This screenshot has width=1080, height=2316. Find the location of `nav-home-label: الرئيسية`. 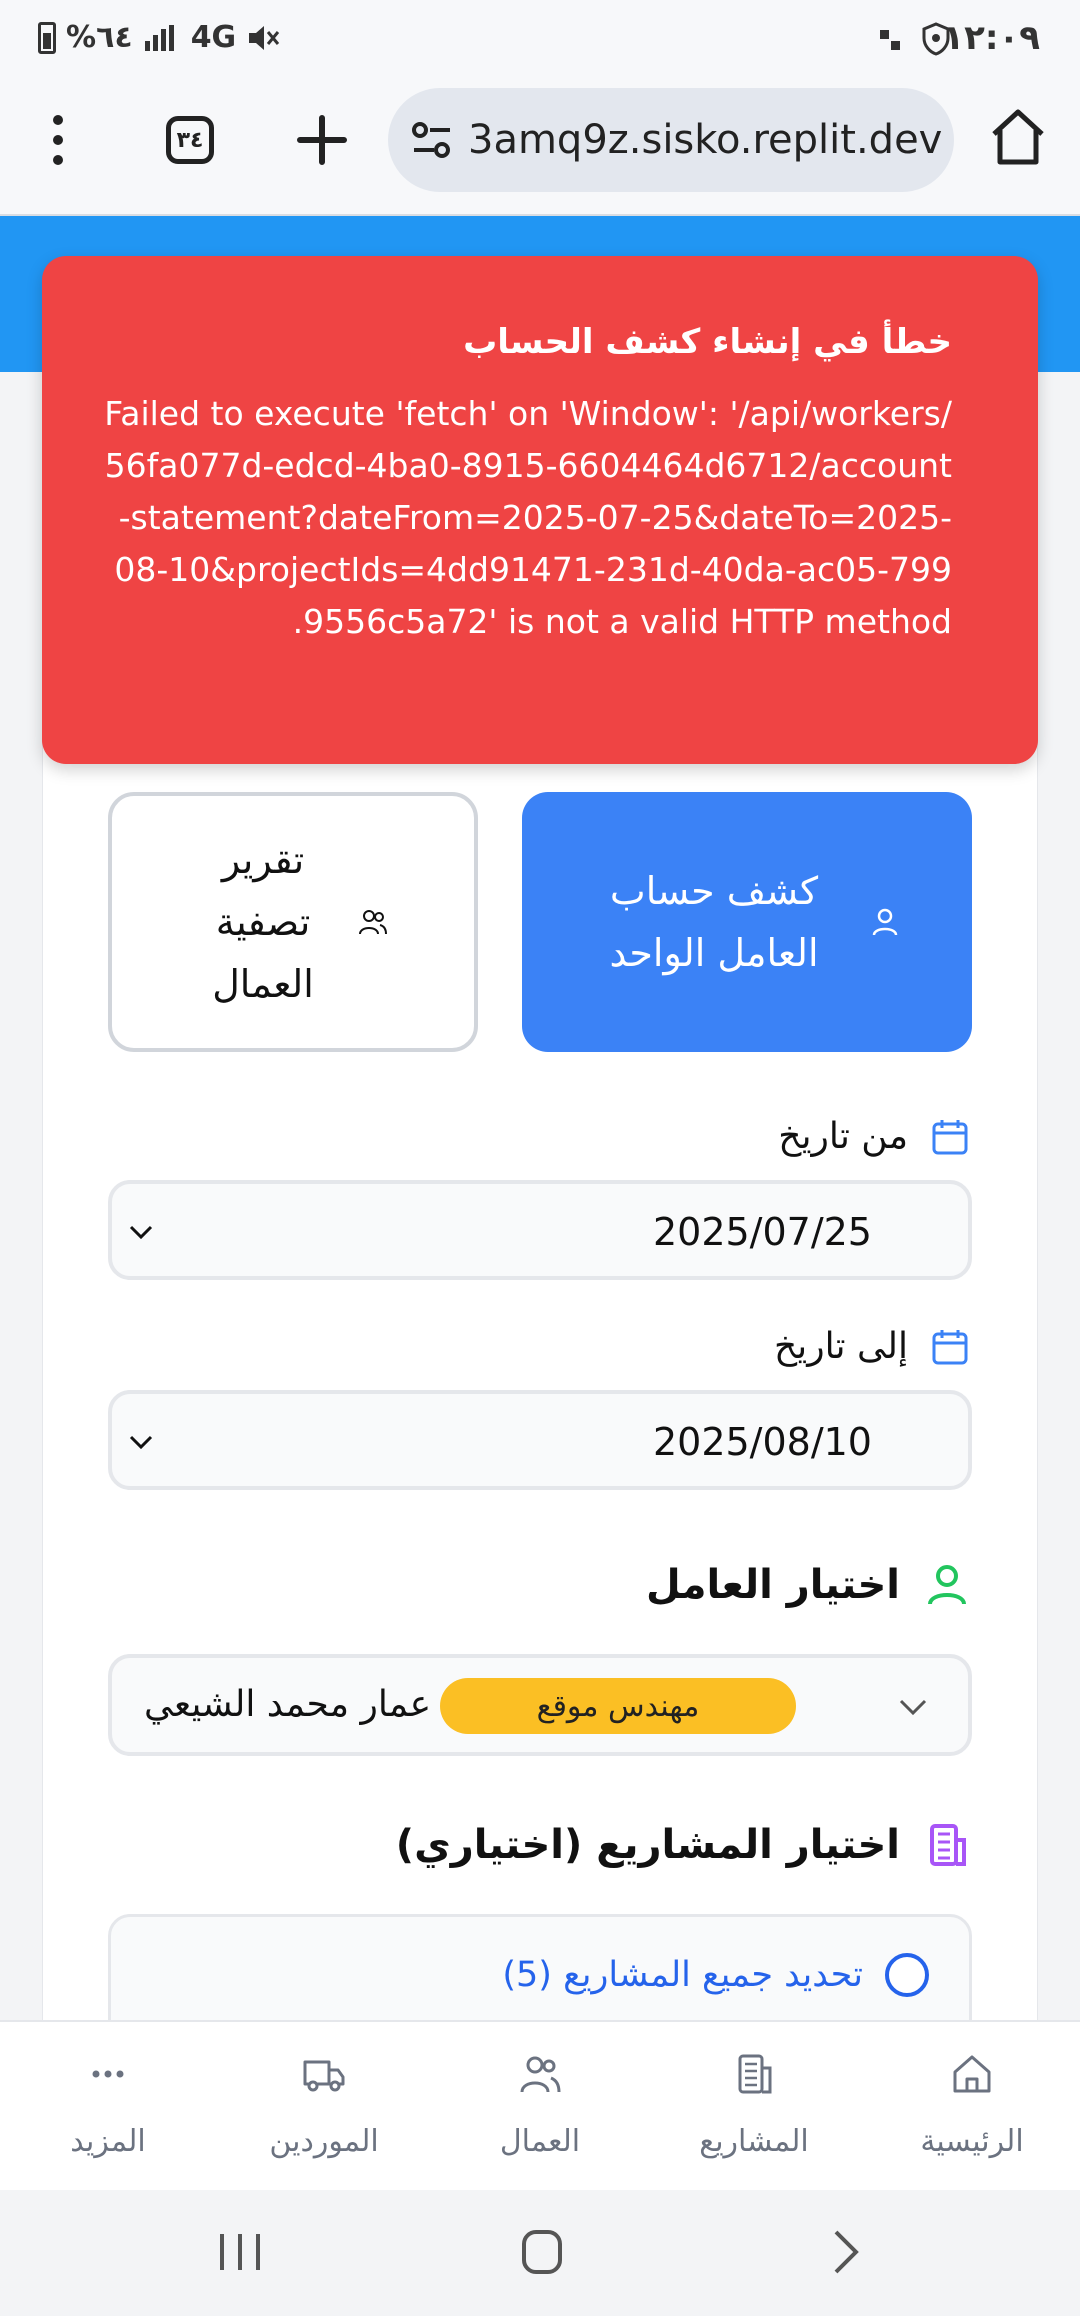

nav-home-label: الرئيسية is located at coordinates (972, 2141).